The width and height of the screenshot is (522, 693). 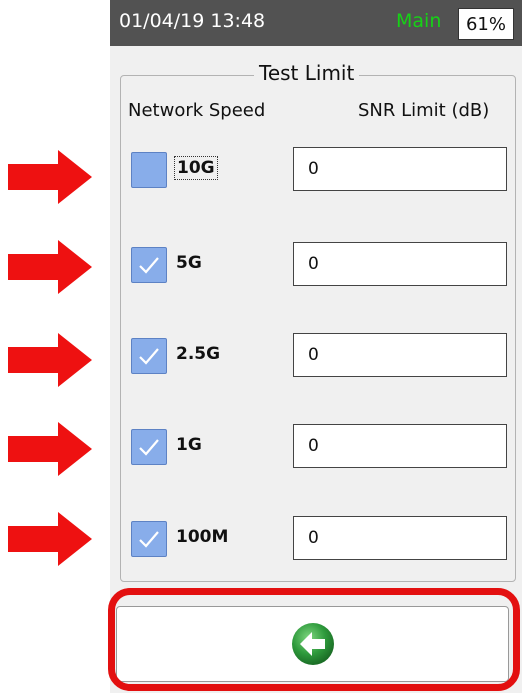 I want to click on checkbox-1g, so click(x=149, y=447).